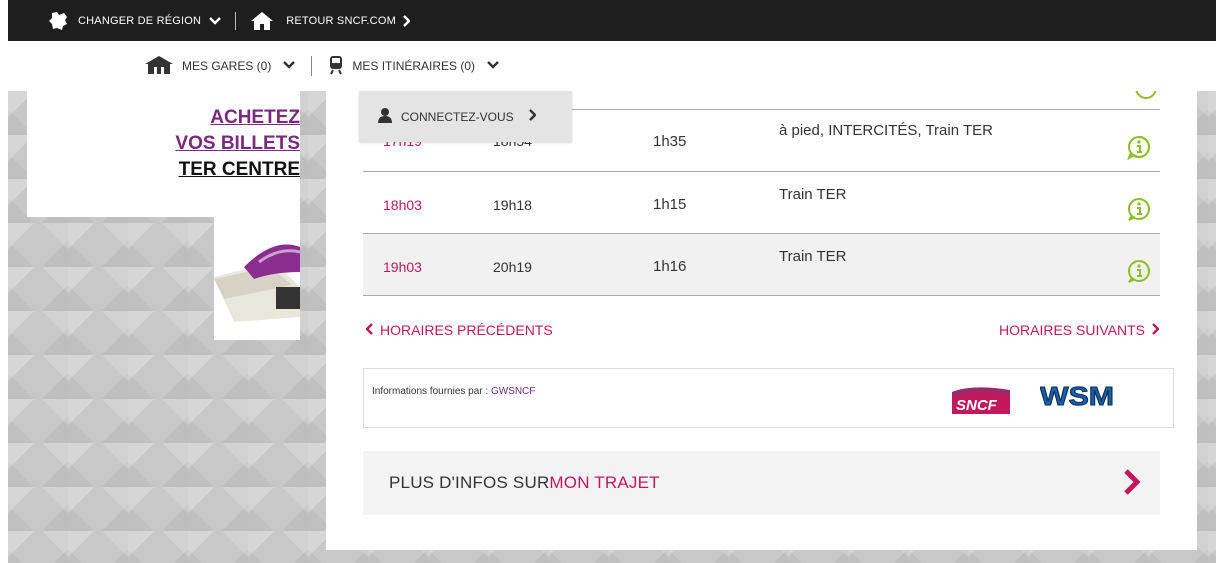  What do you see at coordinates (512, 205) in the screenshot?
I see `arrival-time: 19h18` at bounding box center [512, 205].